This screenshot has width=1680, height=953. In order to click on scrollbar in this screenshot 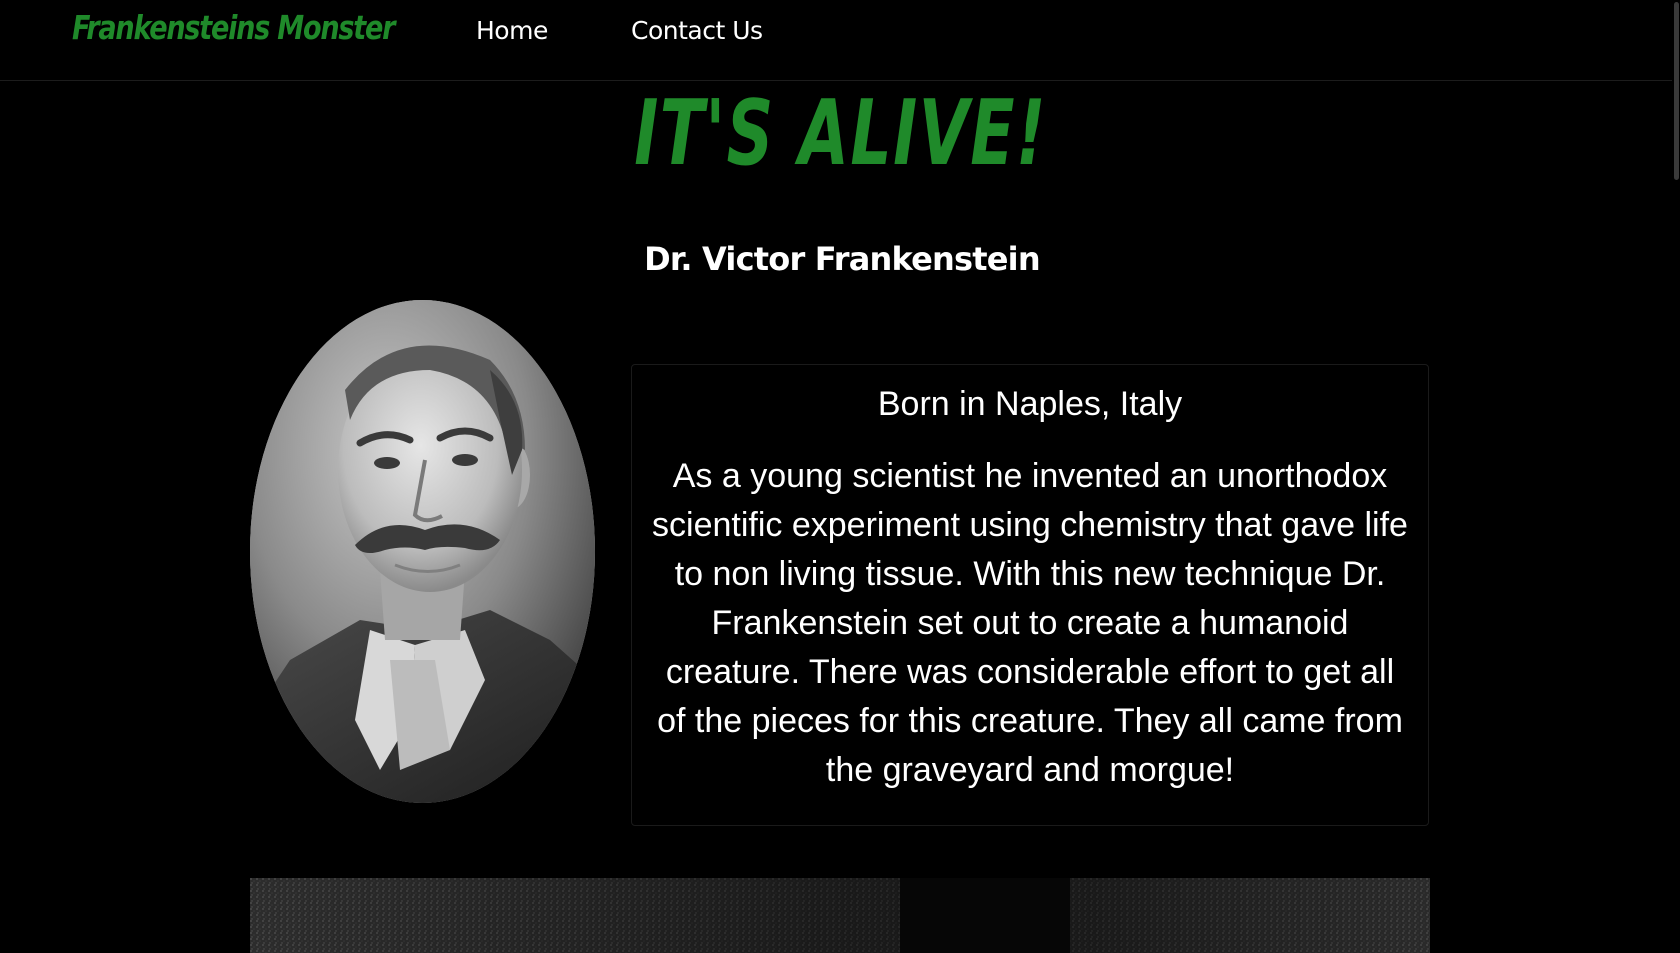, I will do `click(1676, 476)`.